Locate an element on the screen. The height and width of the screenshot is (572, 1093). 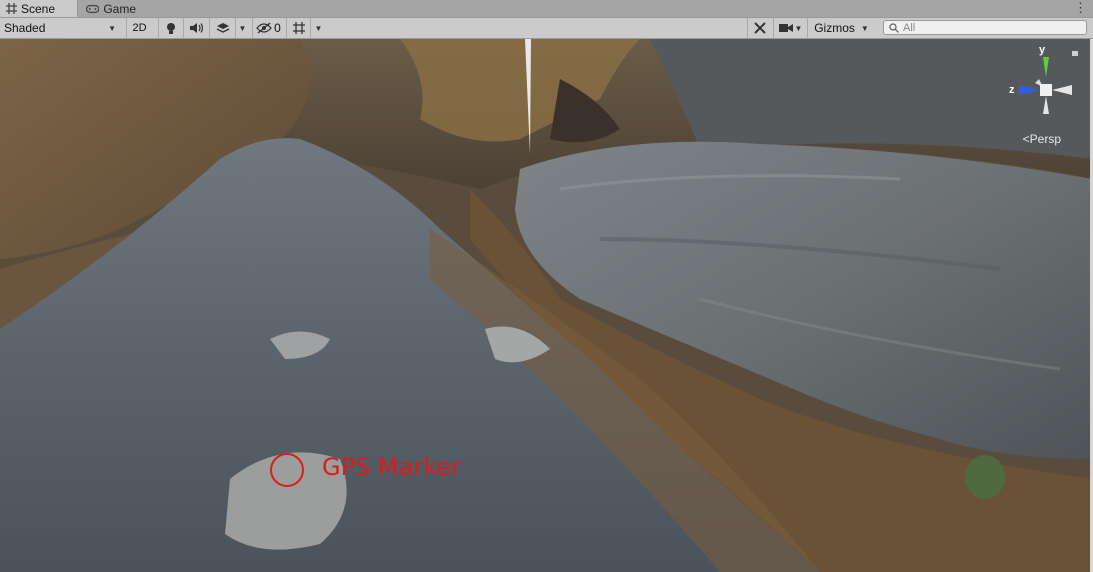
tools-icon is located at coordinates (759, 28).